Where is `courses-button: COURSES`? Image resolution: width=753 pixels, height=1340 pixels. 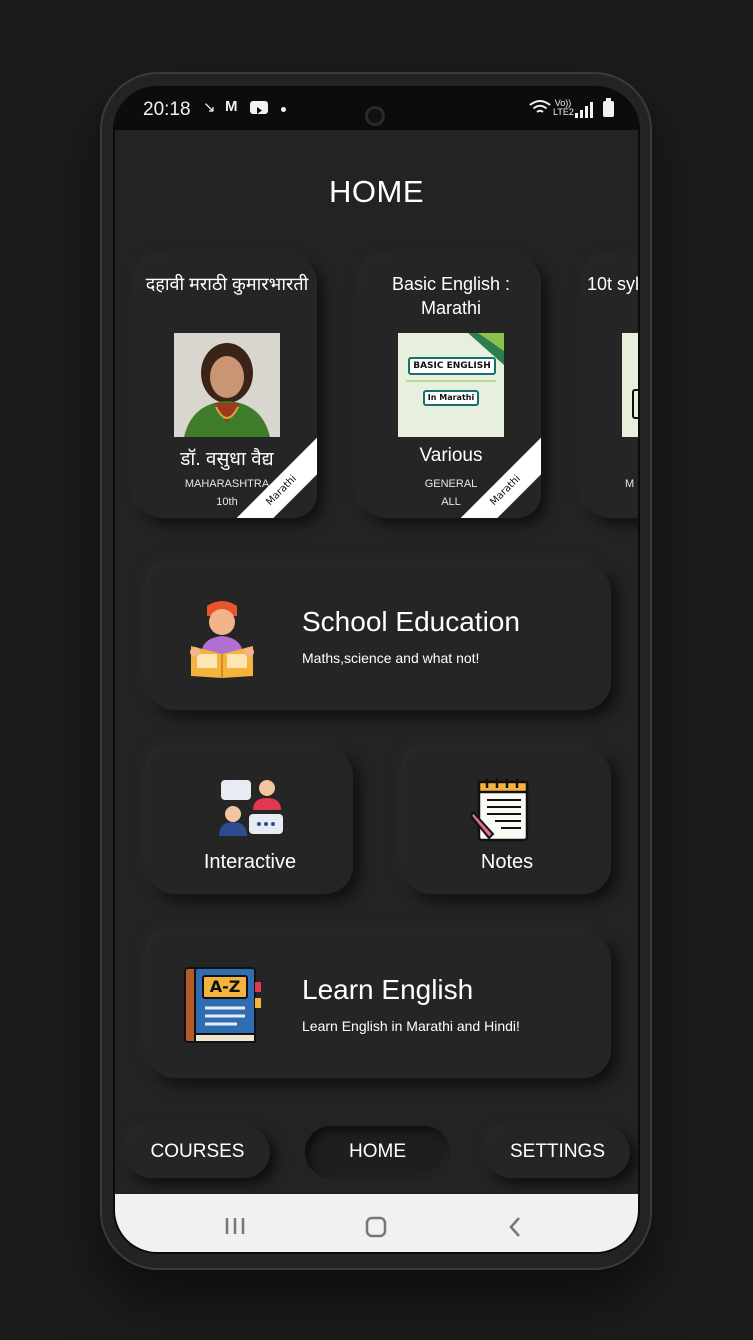
courses-button: COURSES is located at coordinates (197, 1152).